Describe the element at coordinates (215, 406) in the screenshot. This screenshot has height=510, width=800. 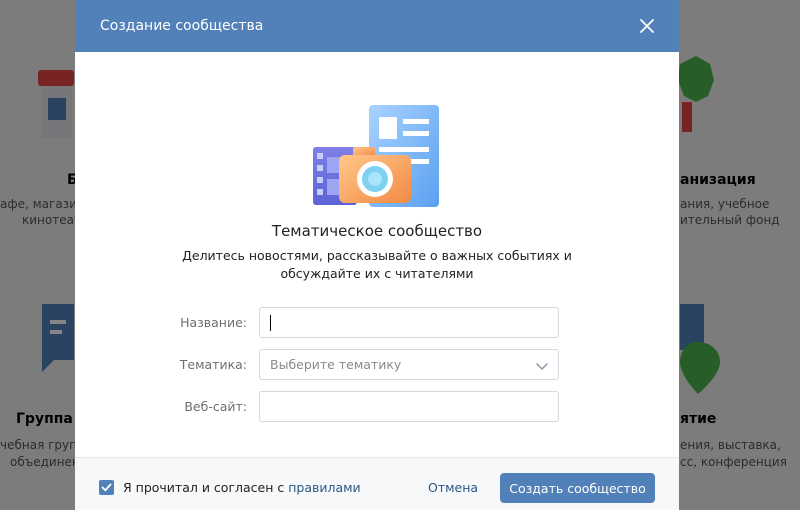
I see `website-label: Веб-сайт:` at that location.